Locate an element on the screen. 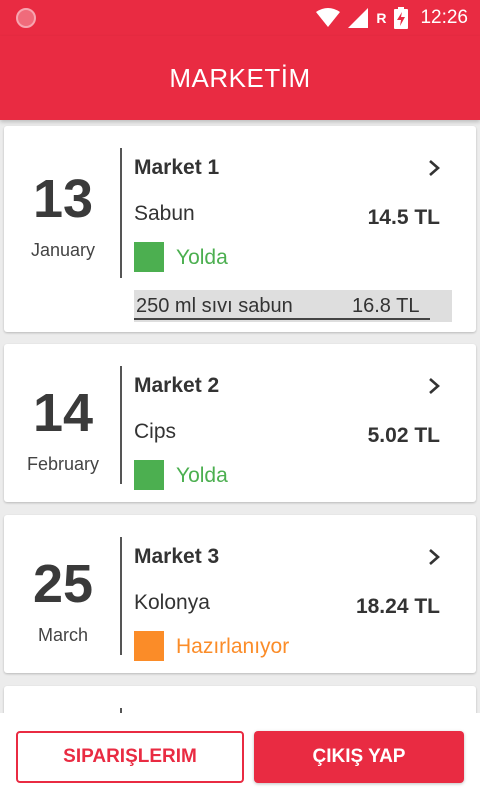 The image size is (480, 800). note-underline is located at coordinates (282, 319).